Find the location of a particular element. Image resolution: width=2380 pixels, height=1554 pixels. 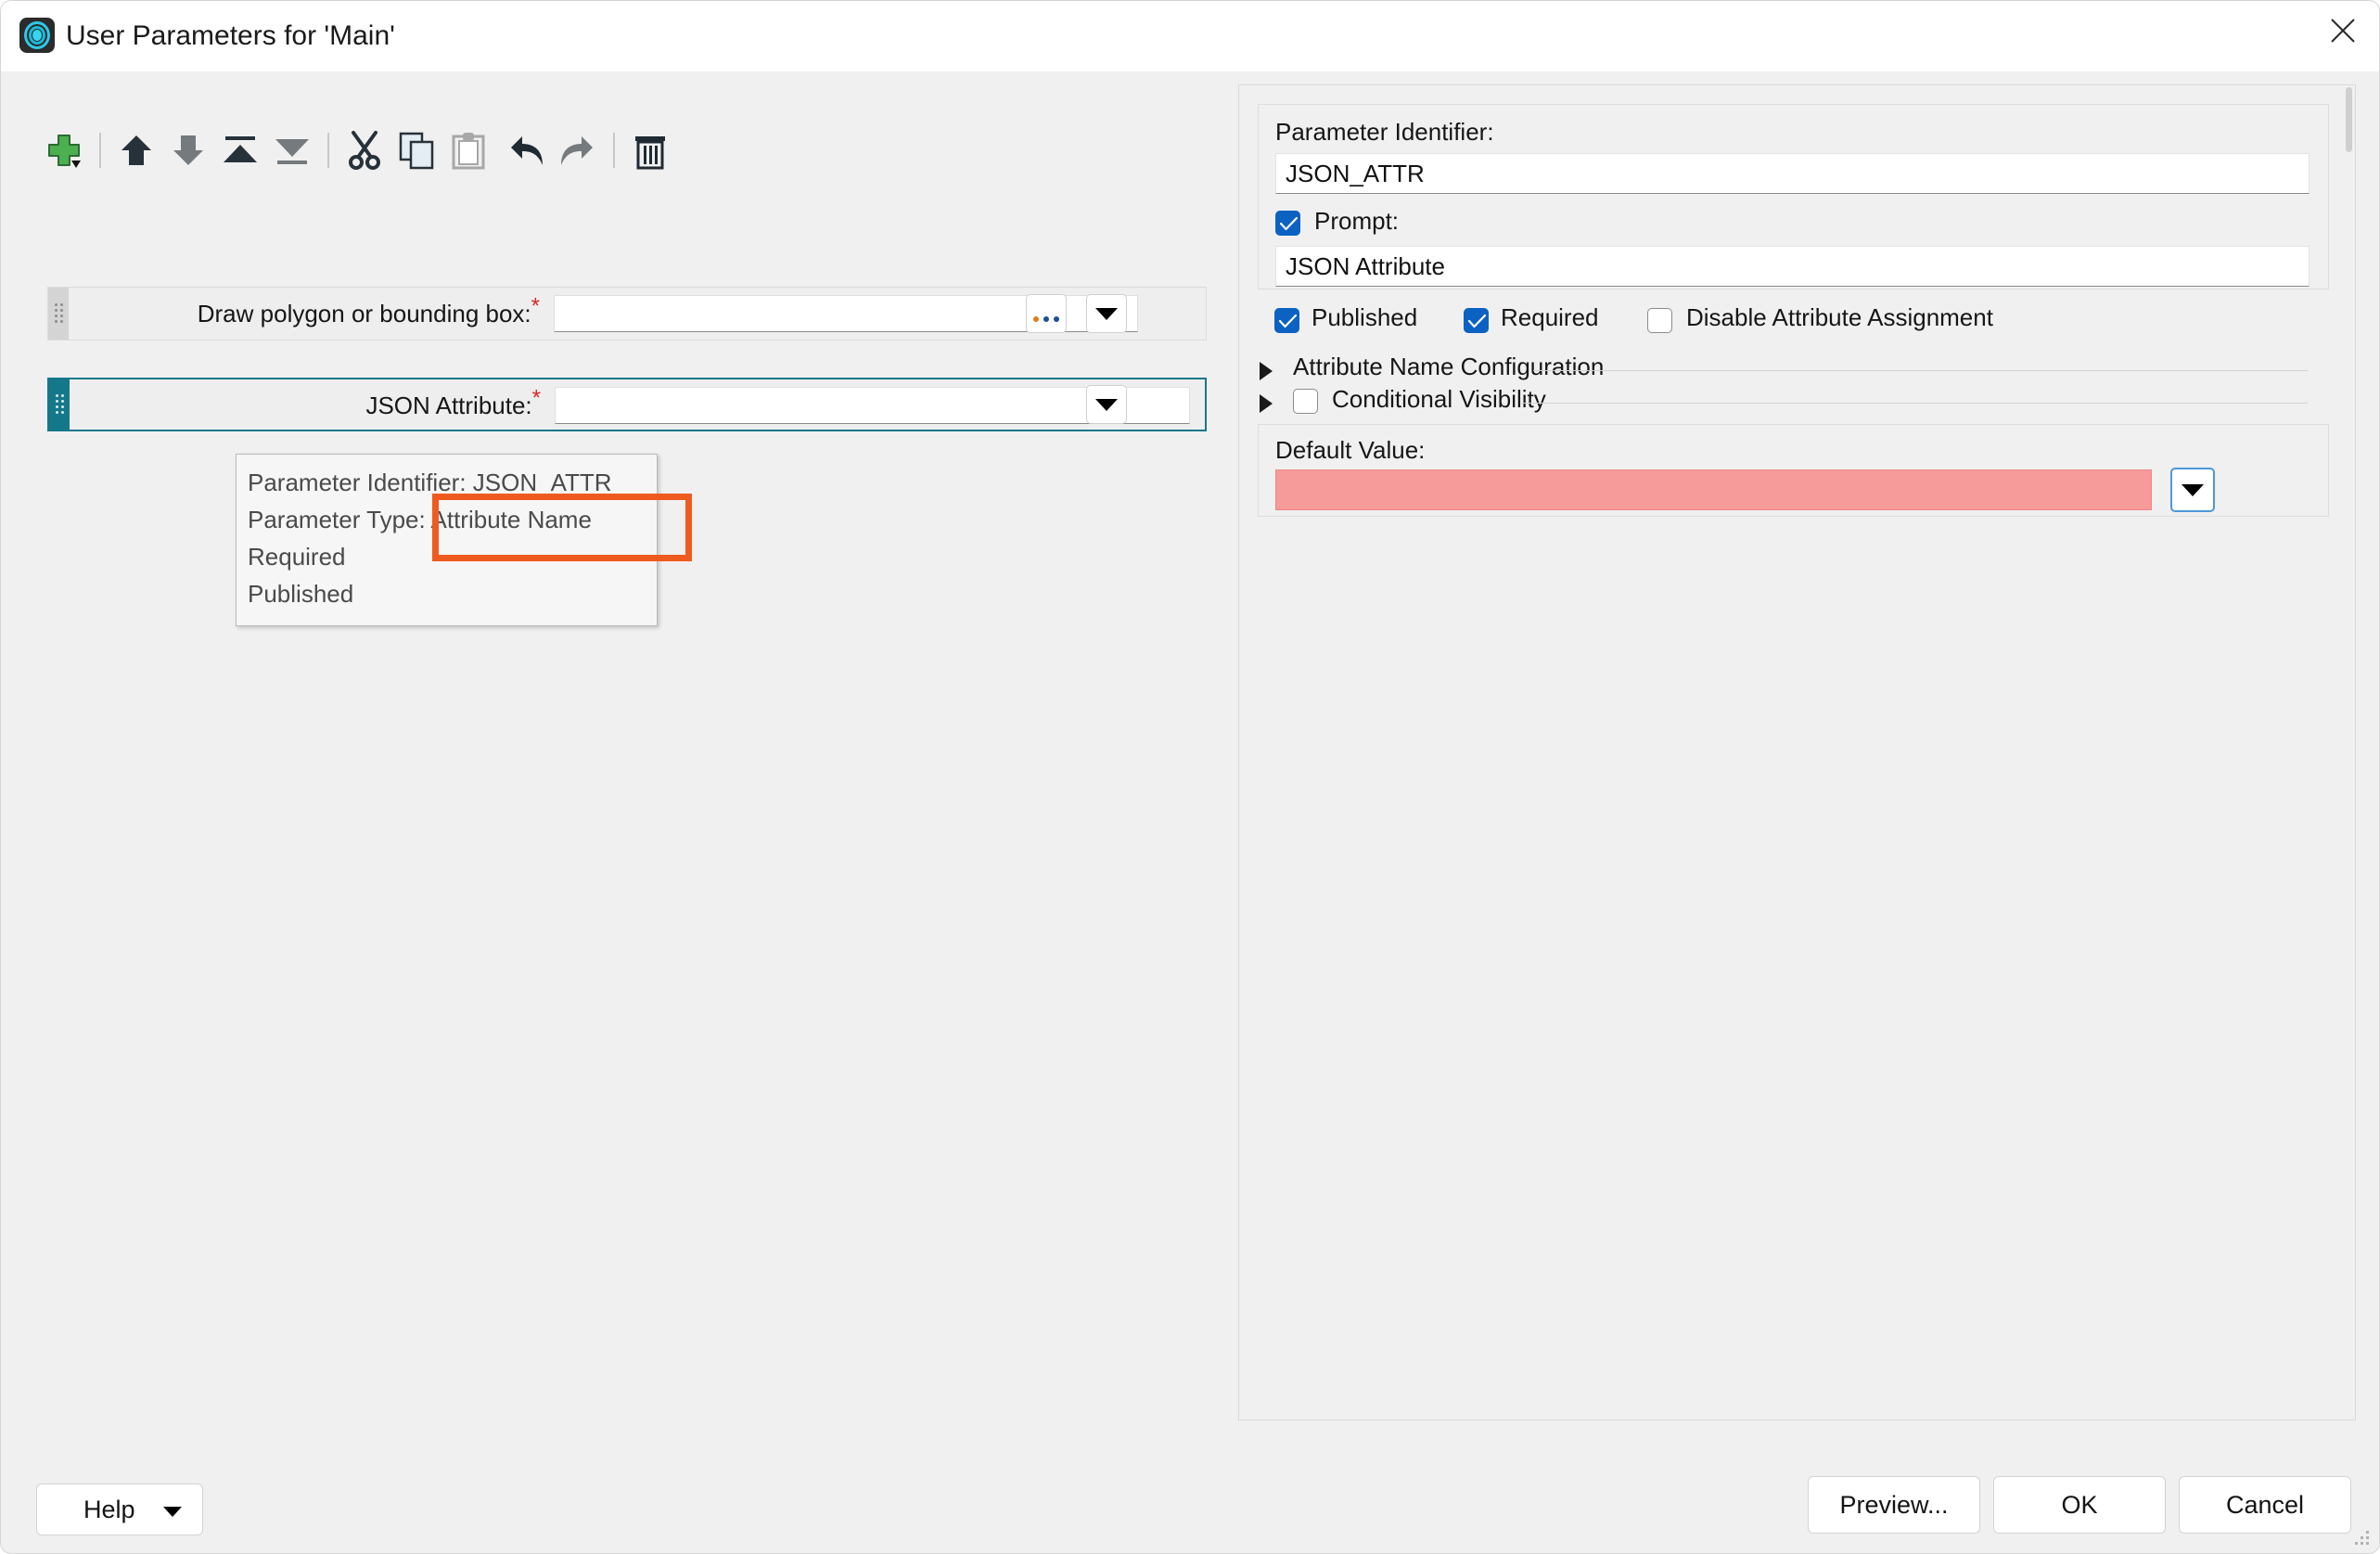

move-to-top-icon is located at coordinates (240, 149).